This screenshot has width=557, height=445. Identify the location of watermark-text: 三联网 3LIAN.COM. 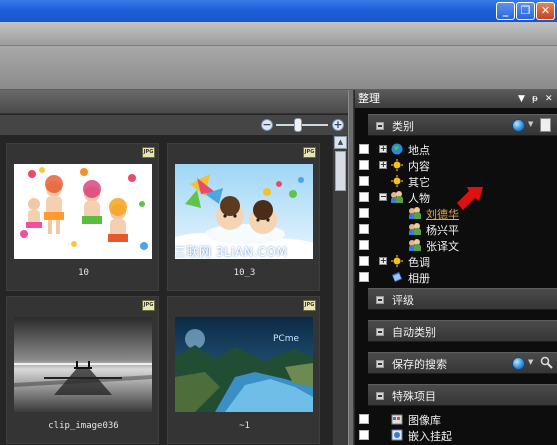
(231, 252).